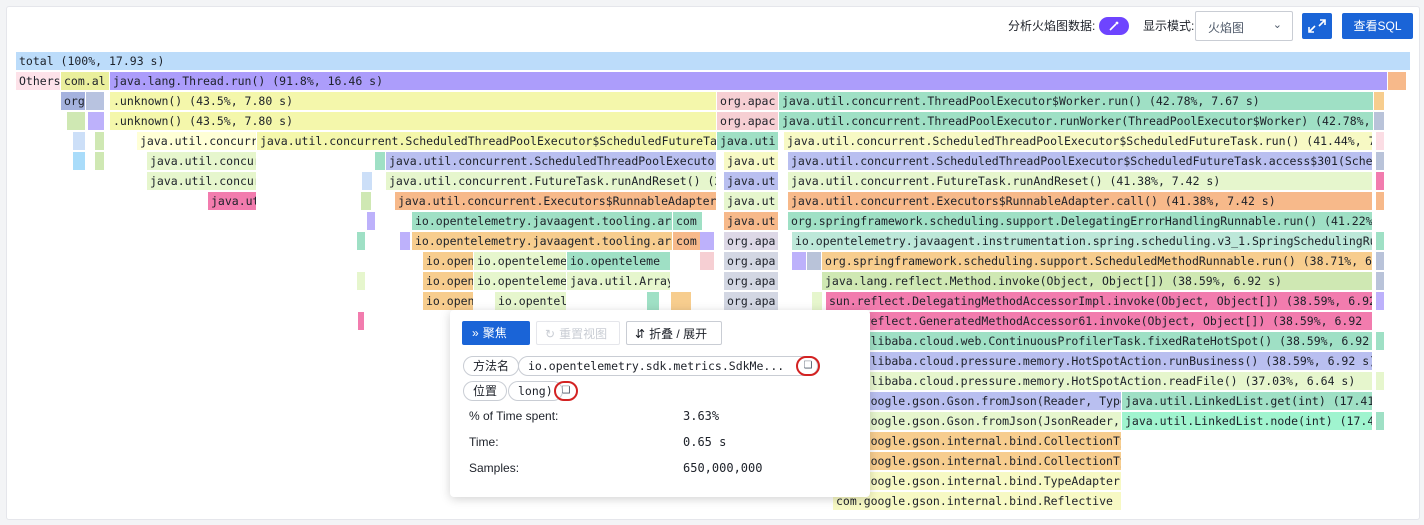 The image size is (1424, 525). I want to click on flame-frame: java.util.Array, so click(618, 281).